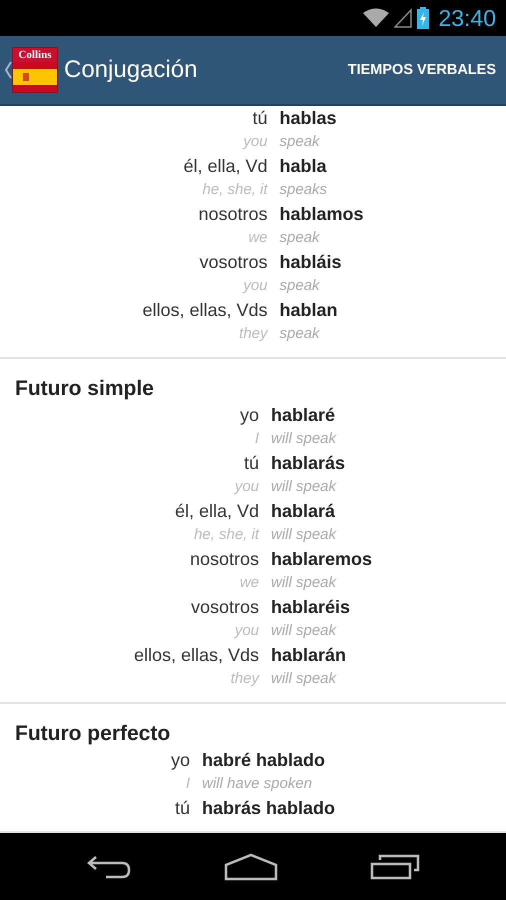 This screenshot has height=900, width=506. Describe the element at coordinates (308, 463) in the screenshot. I see `verb-form: hablarás` at that location.